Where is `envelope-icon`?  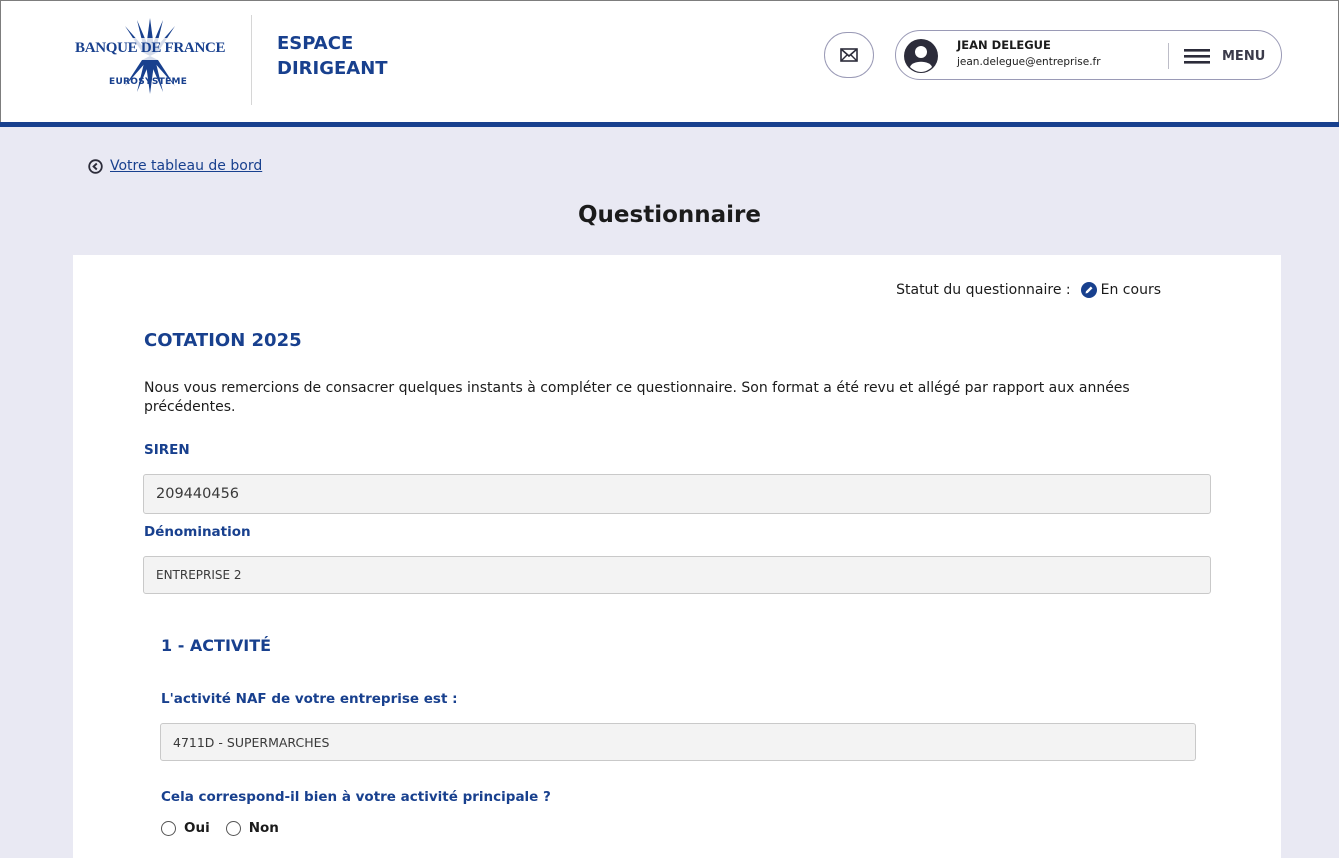
envelope-icon is located at coordinates (849, 55).